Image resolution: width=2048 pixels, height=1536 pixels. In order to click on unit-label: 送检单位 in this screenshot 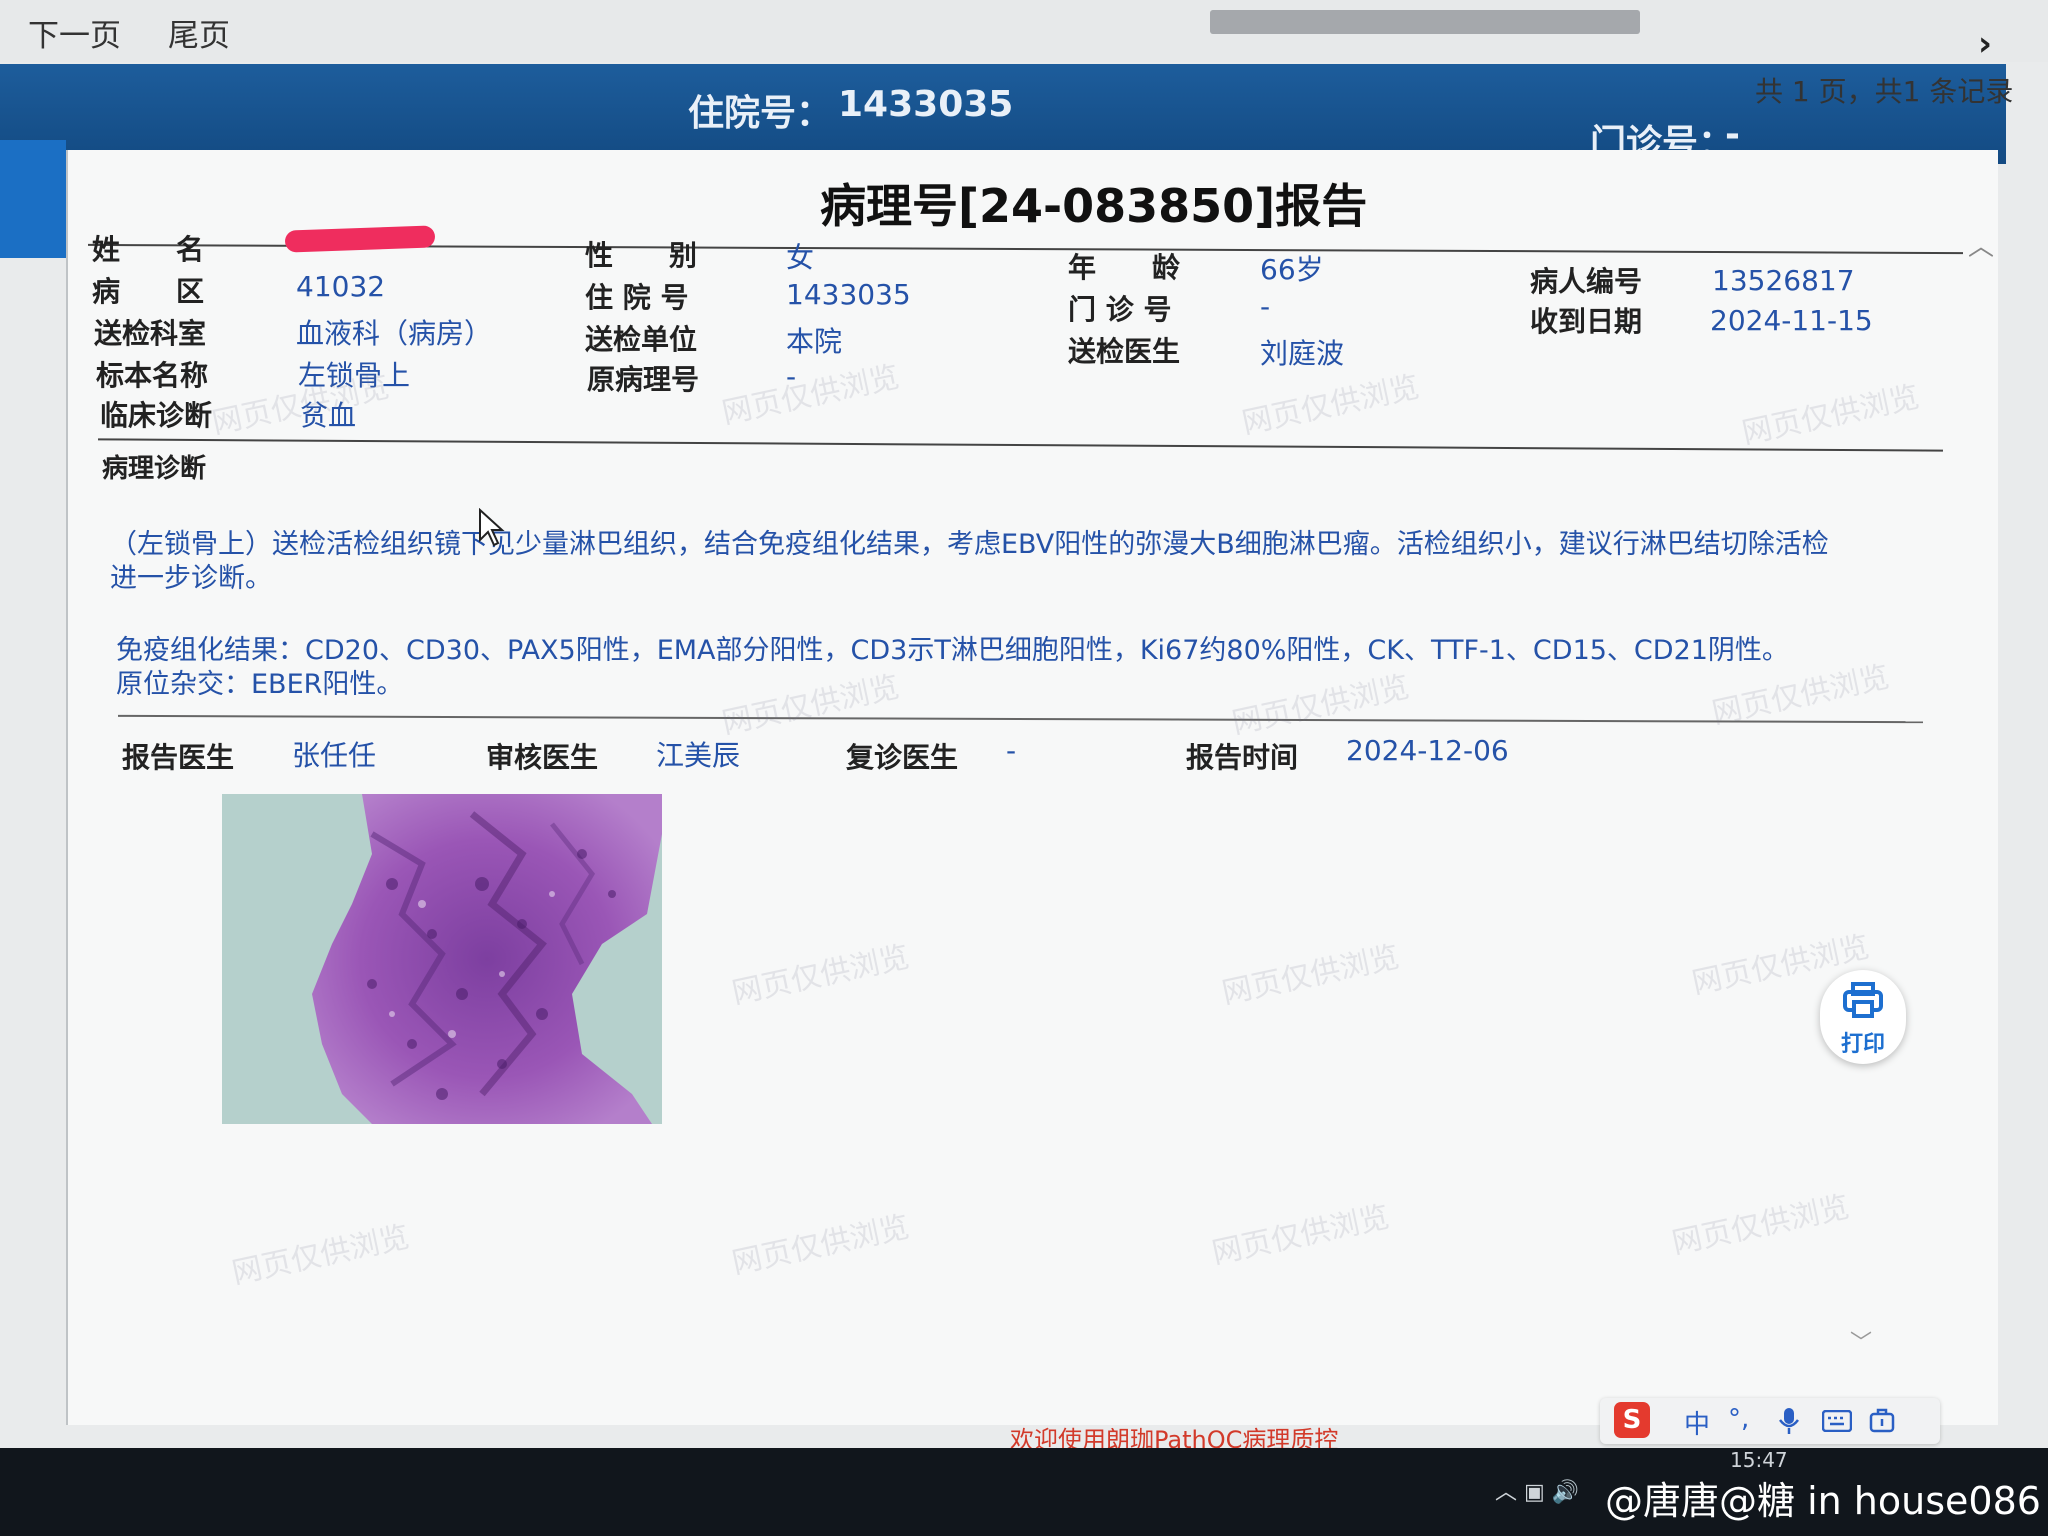, I will do `click(641, 339)`.